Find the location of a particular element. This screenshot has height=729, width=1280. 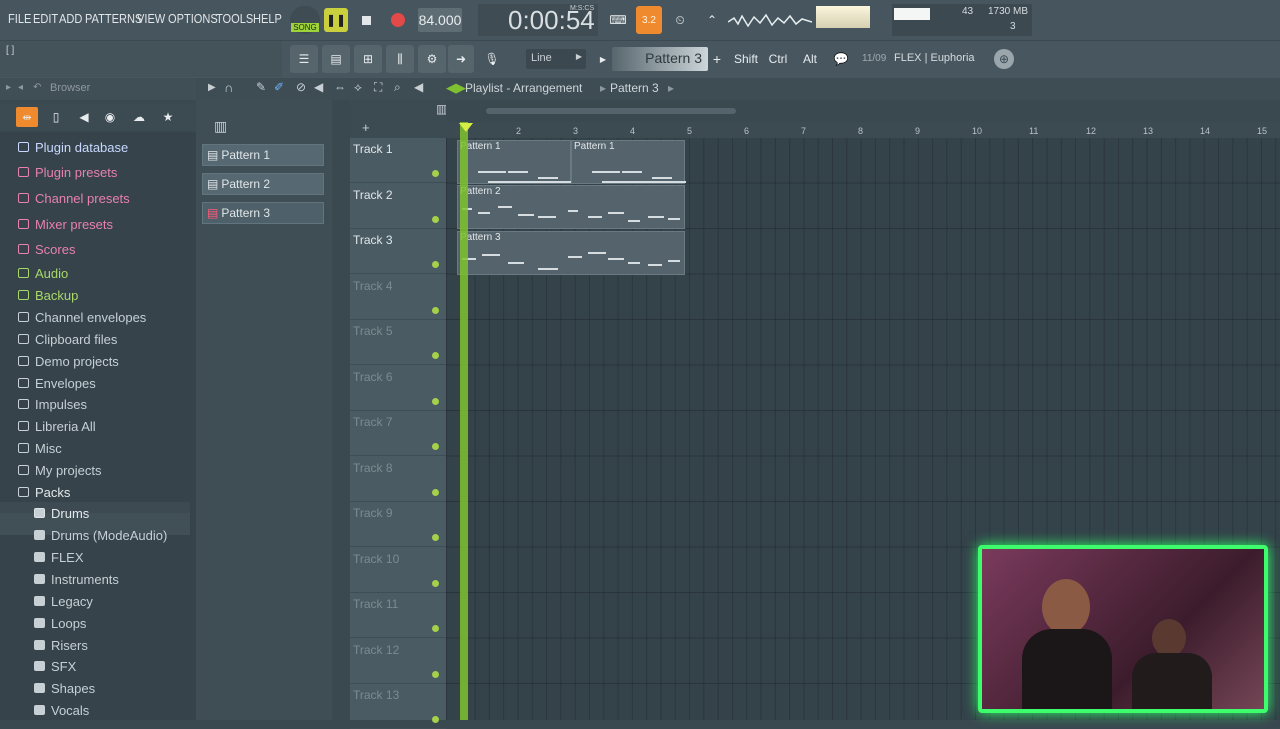

browser-item: Packs is located at coordinates (44, 492).